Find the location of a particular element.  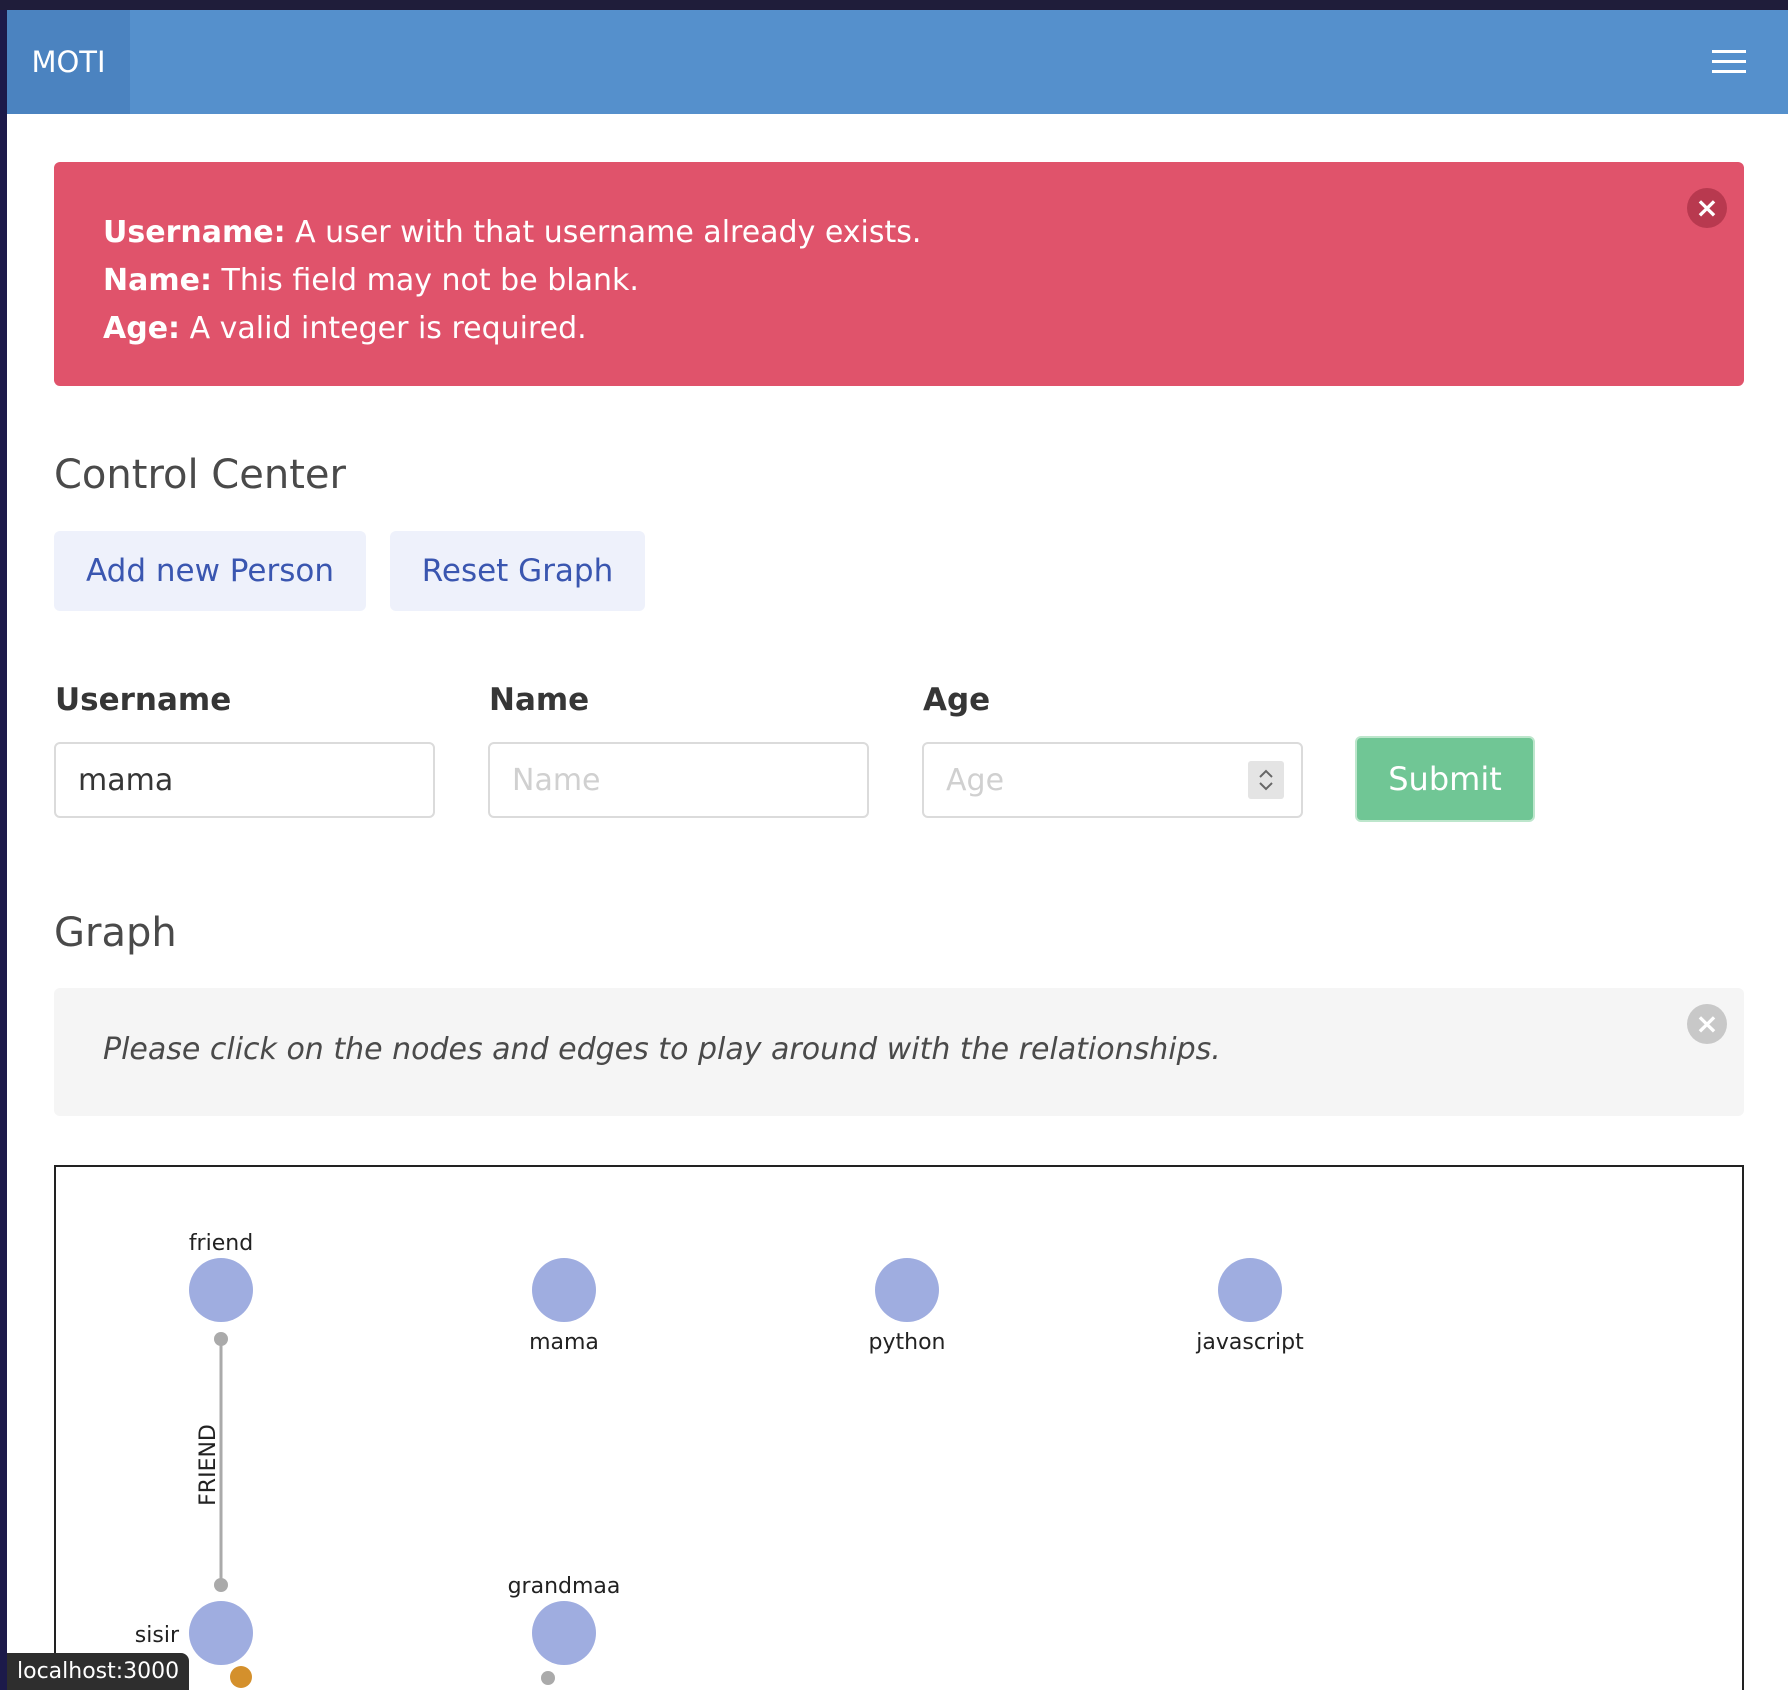

age-input is located at coordinates (1112, 780).